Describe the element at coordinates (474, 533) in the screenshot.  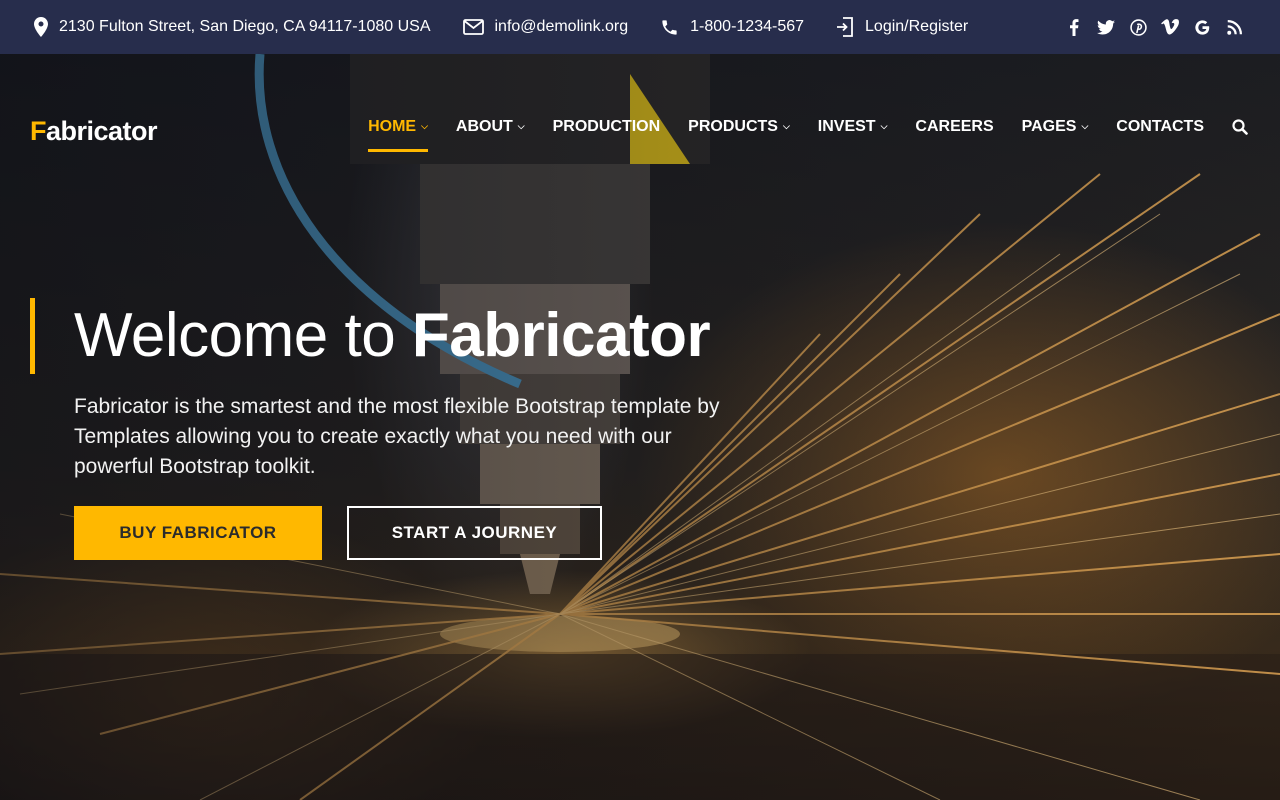
I see `start-journey-button: START A JOURNEY` at that location.